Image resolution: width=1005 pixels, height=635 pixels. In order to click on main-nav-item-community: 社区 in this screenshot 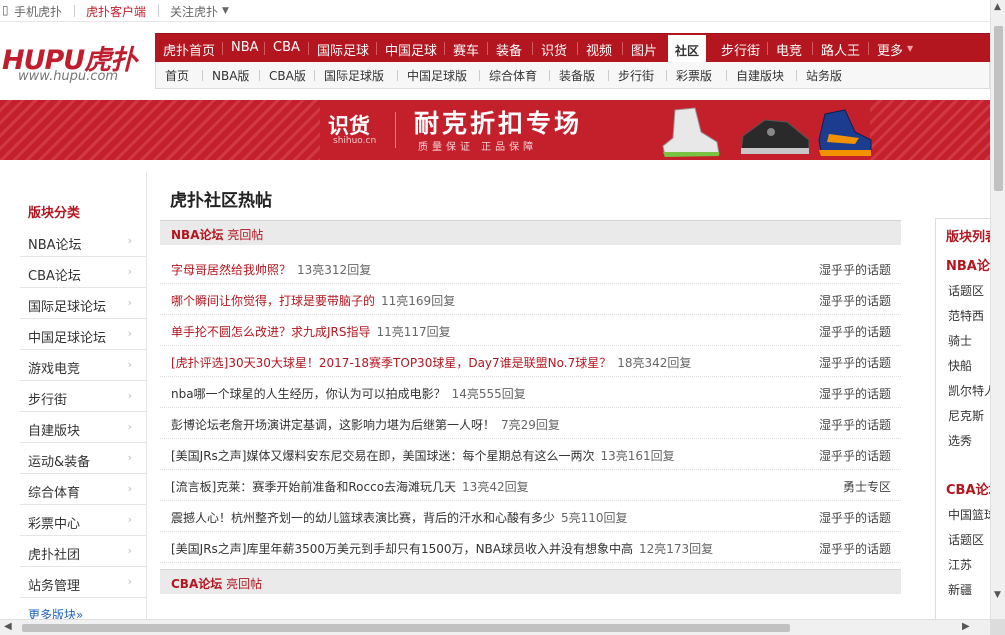, I will do `click(687, 48)`.